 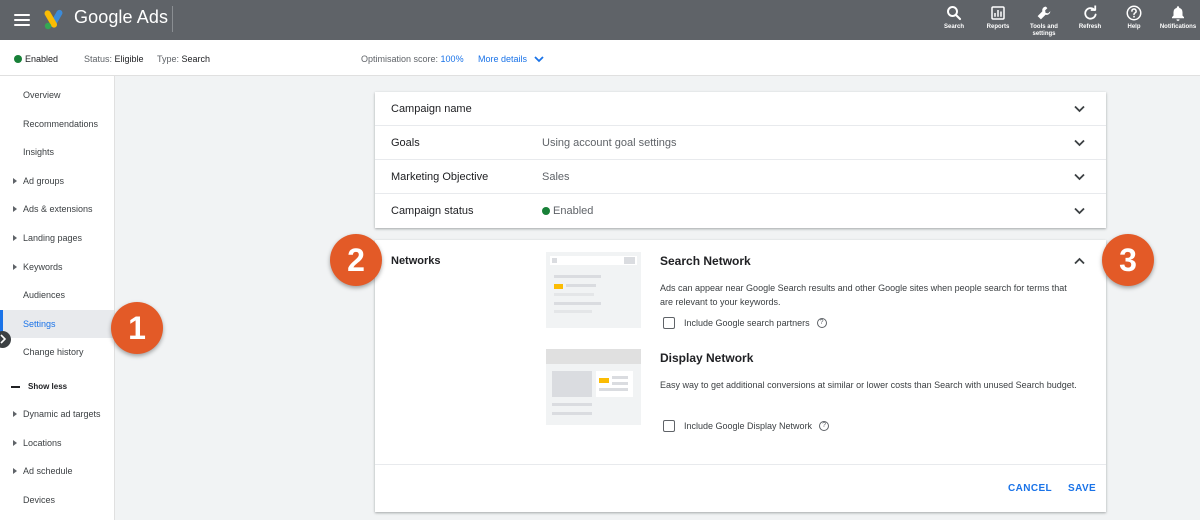 I want to click on sidebar-item-ad-schedule: Ad schedule, so click(x=57, y=471).